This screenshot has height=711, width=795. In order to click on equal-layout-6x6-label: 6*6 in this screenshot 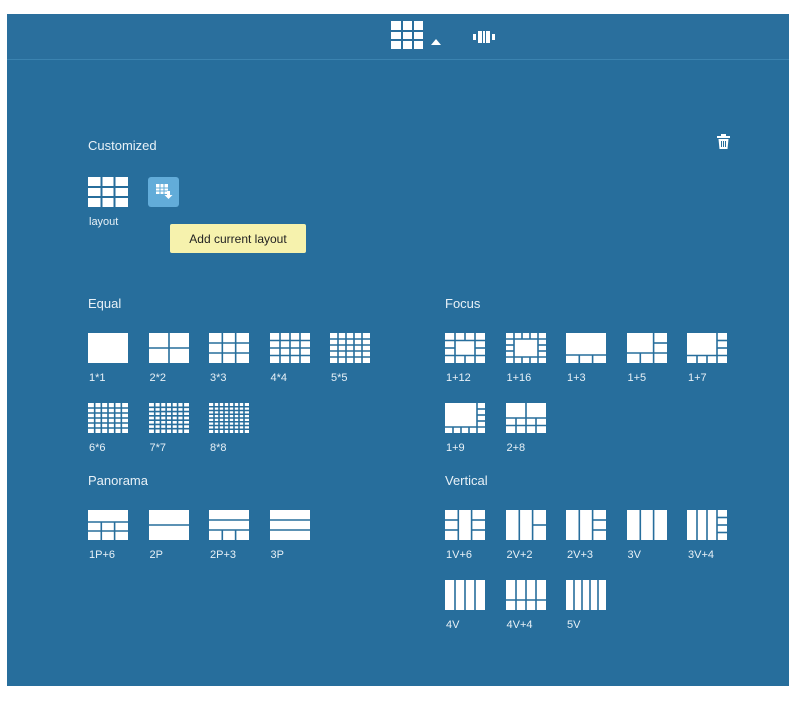, I will do `click(97, 448)`.